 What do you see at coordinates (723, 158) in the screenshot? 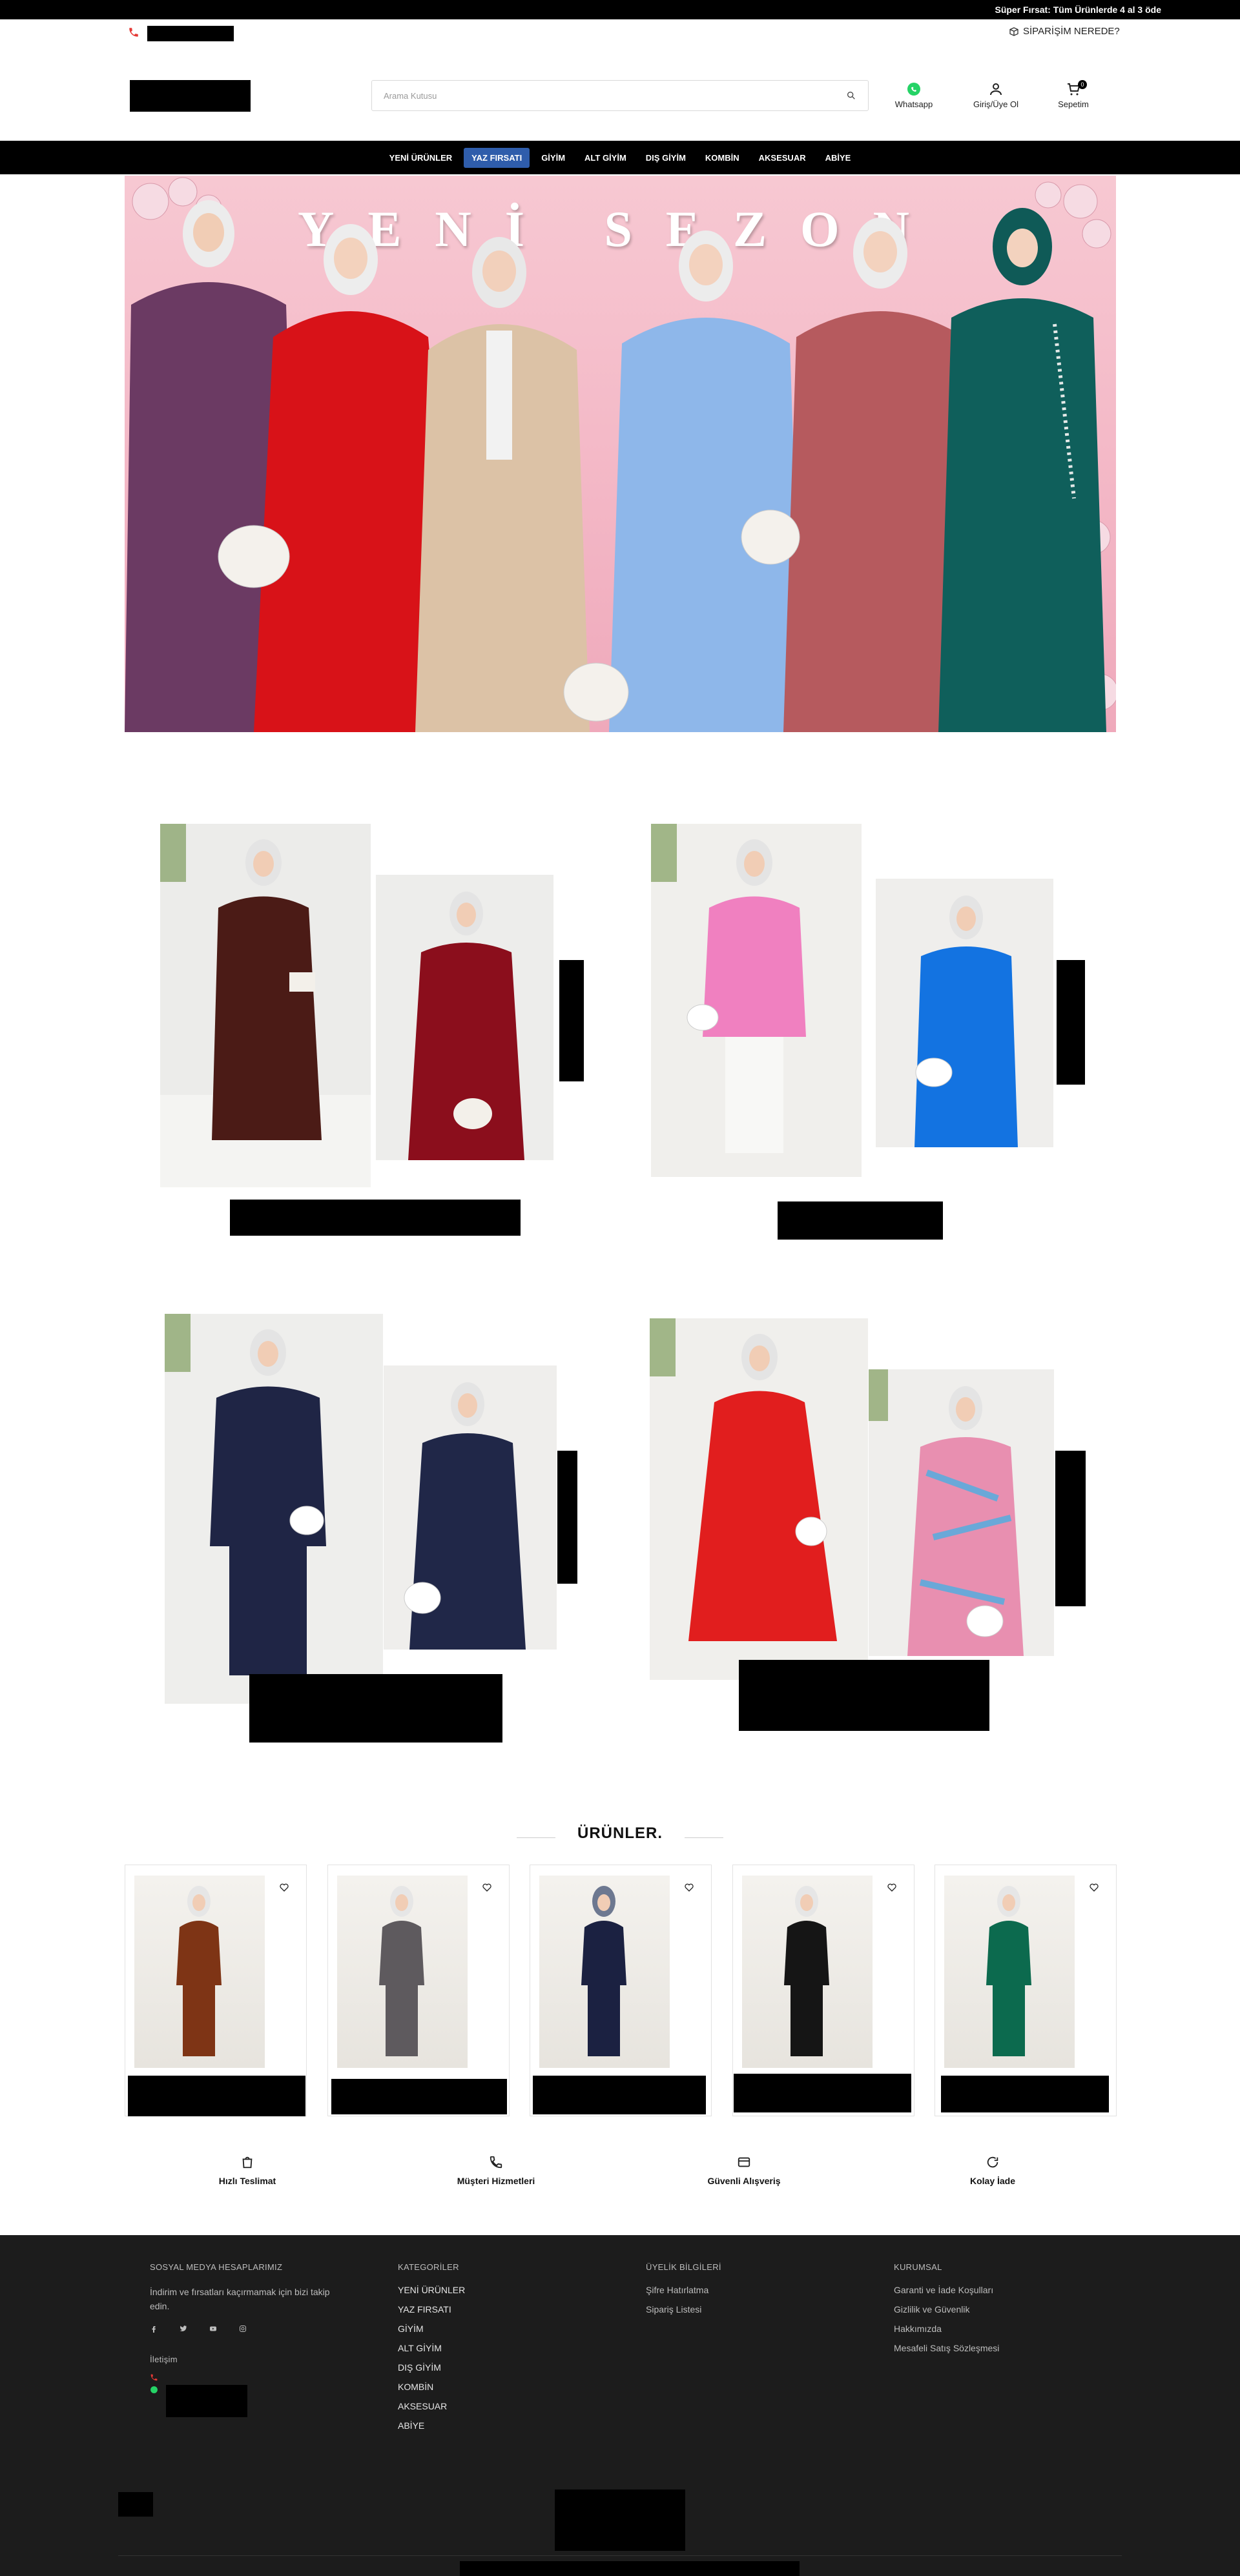
I see `nav-item-kombin: KOMBİN` at bounding box center [723, 158].